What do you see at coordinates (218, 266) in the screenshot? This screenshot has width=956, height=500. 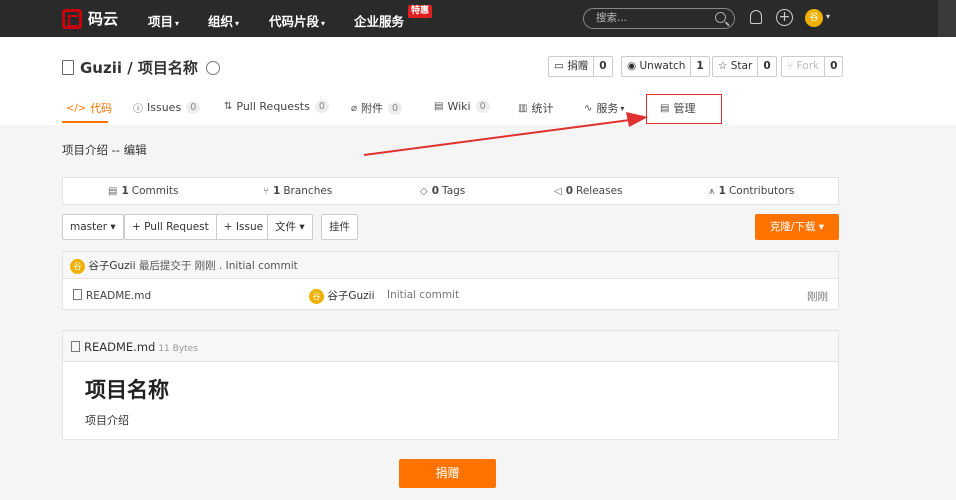 I see `commit-message: 最后提交于 刚刚 . Initial commit` at bounding box center [218, 266].